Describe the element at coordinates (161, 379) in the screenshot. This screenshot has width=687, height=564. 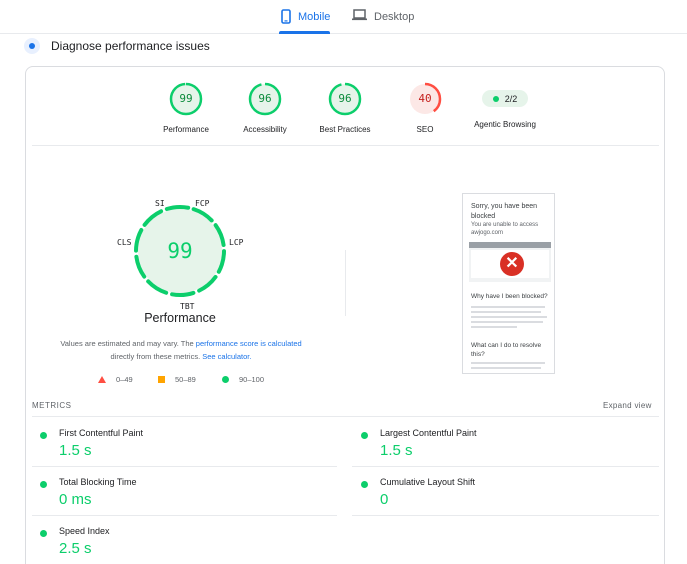
I see `average-square-icon` at that location.